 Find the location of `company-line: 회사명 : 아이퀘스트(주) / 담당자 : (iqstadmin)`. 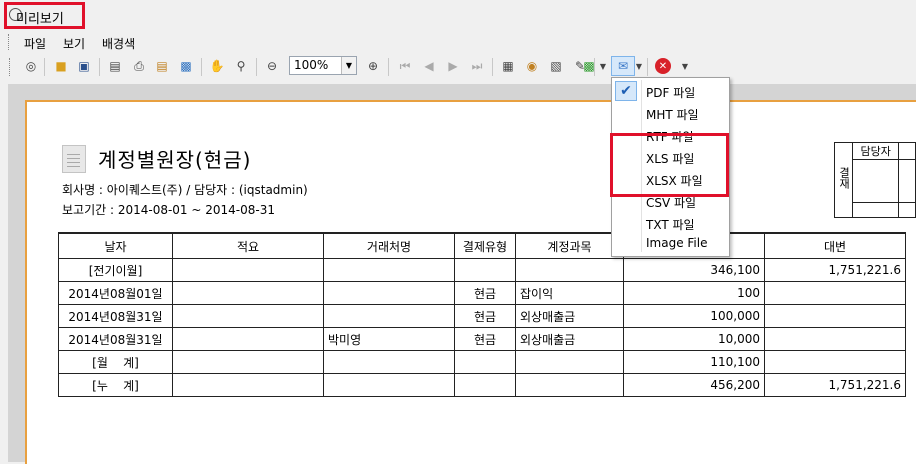

company-line: 회사명 : 아이퀘스트(주) / 담당자 : (iqstadmin) is located at coordinates (185, 190).